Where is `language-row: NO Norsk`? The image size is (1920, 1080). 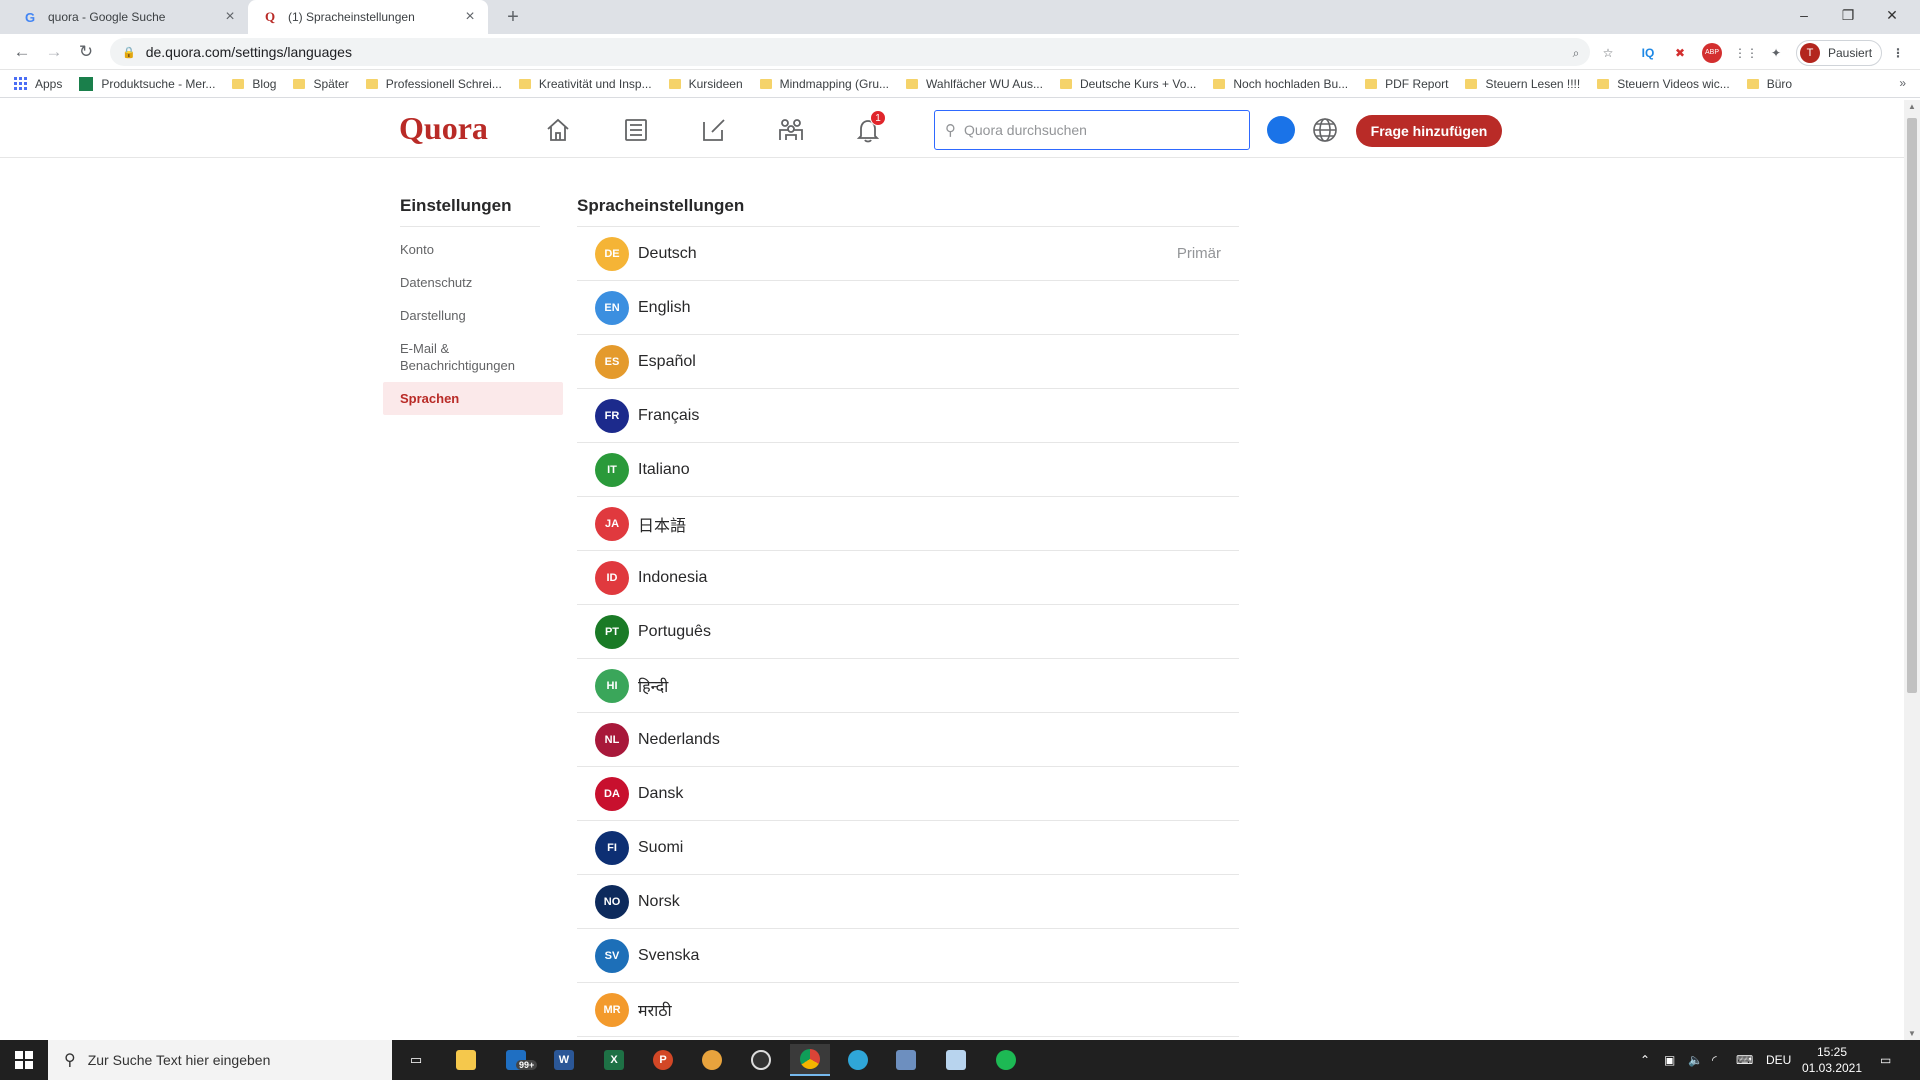
language-row: NO Norsk is located at coordinates (908, 902).